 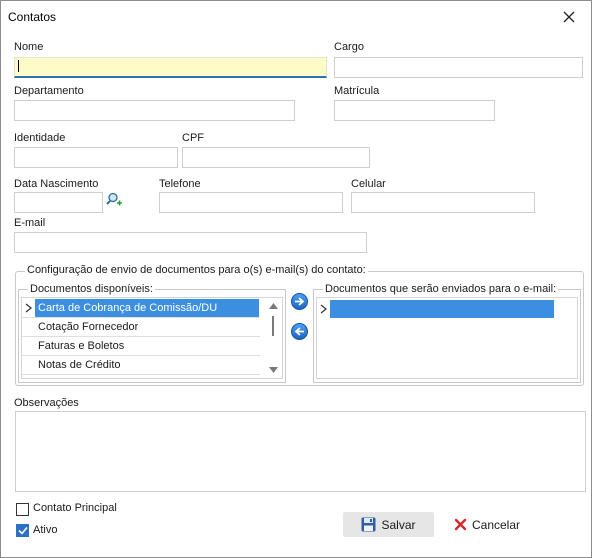 I want to click on salvar-button: Salvar, so click(x=388, y=524).